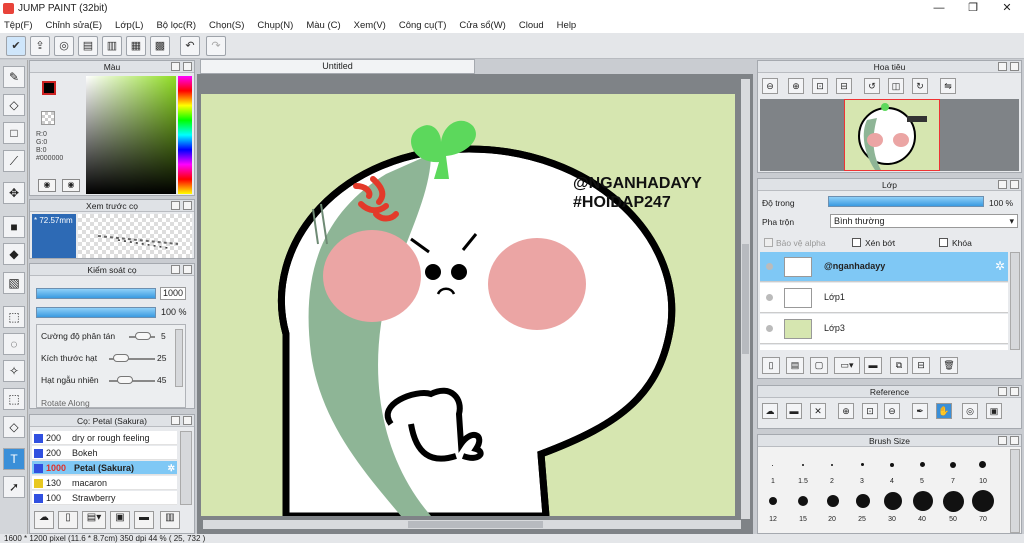 The image size is (1024, 543). I want to click on layer-row: Lớp1, so click(884, 298).